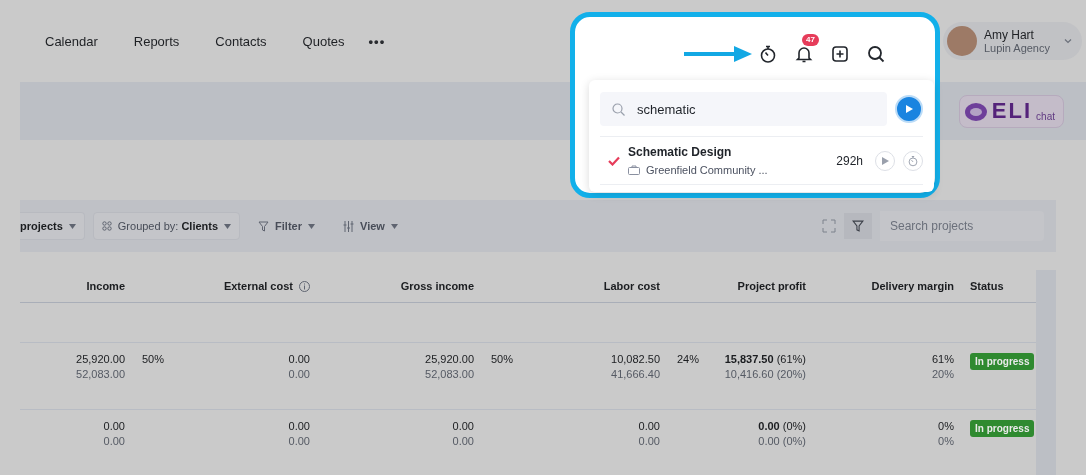 This screenshot has width=1086, height=475. I want to click on sliders-icon, so click(348, 226).